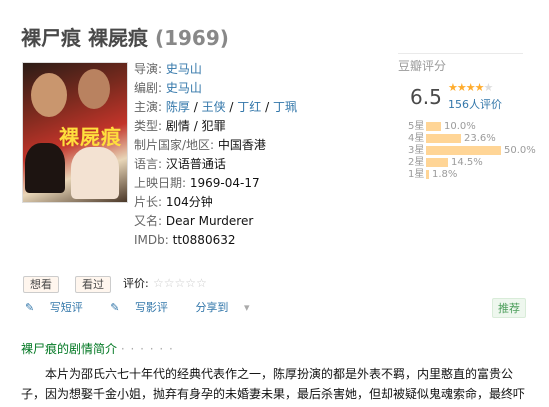 The width and height of the screenshot is (549, 407). Describe the element at coordinates (66, 307) in the screenshot. I see `write-short-review-label: 写短评` at that location.